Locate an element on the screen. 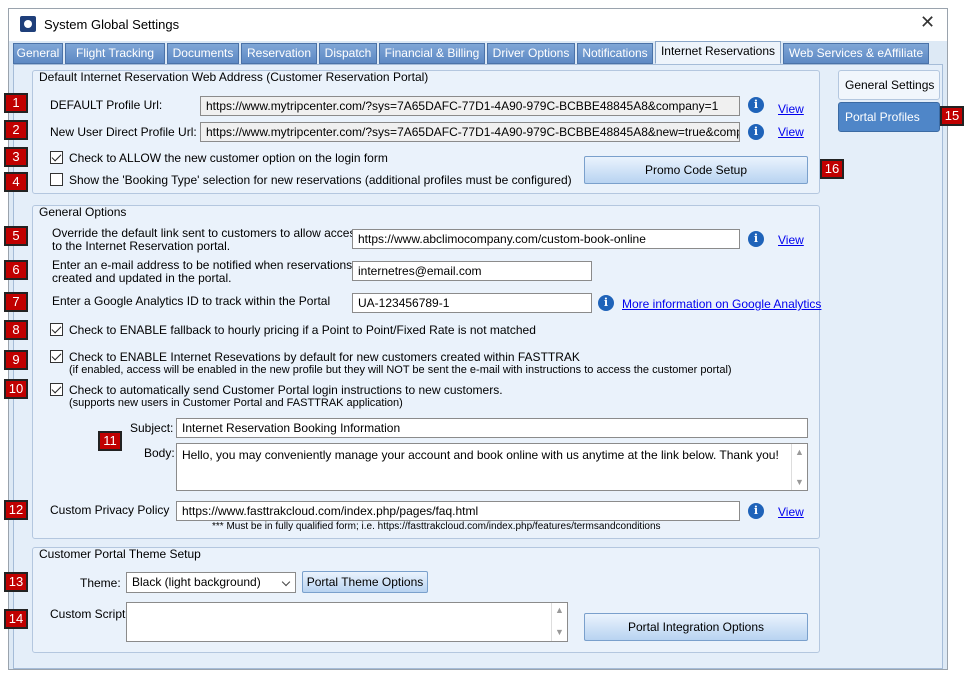  tab-driver-options: Driver Options is located at coordinates (531, 53).